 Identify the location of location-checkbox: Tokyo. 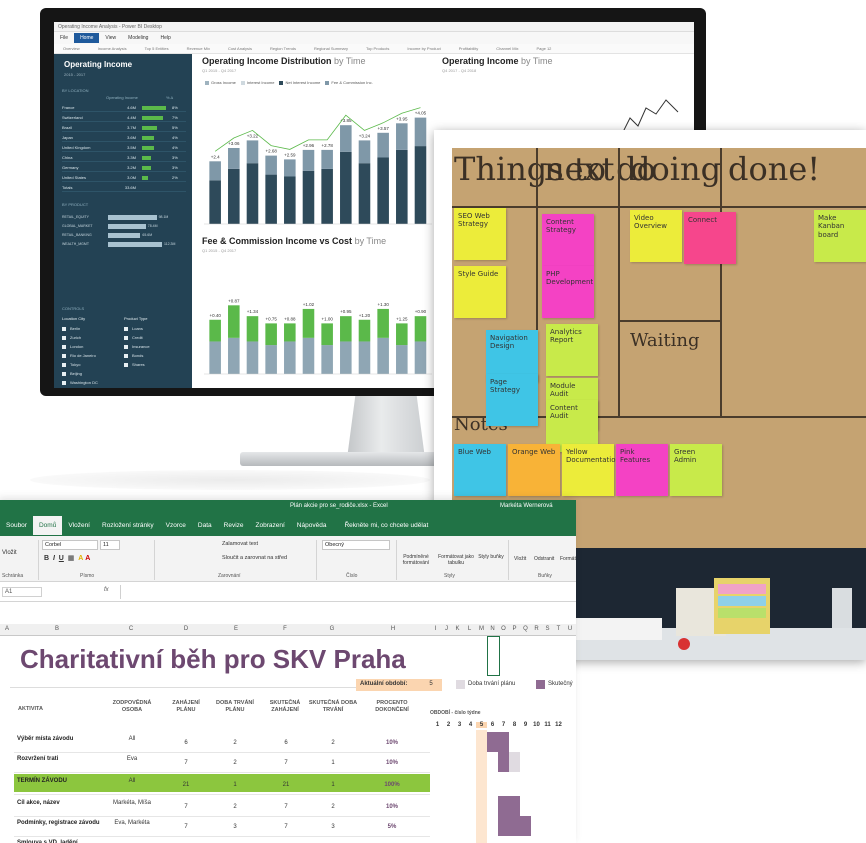
(71, 364).